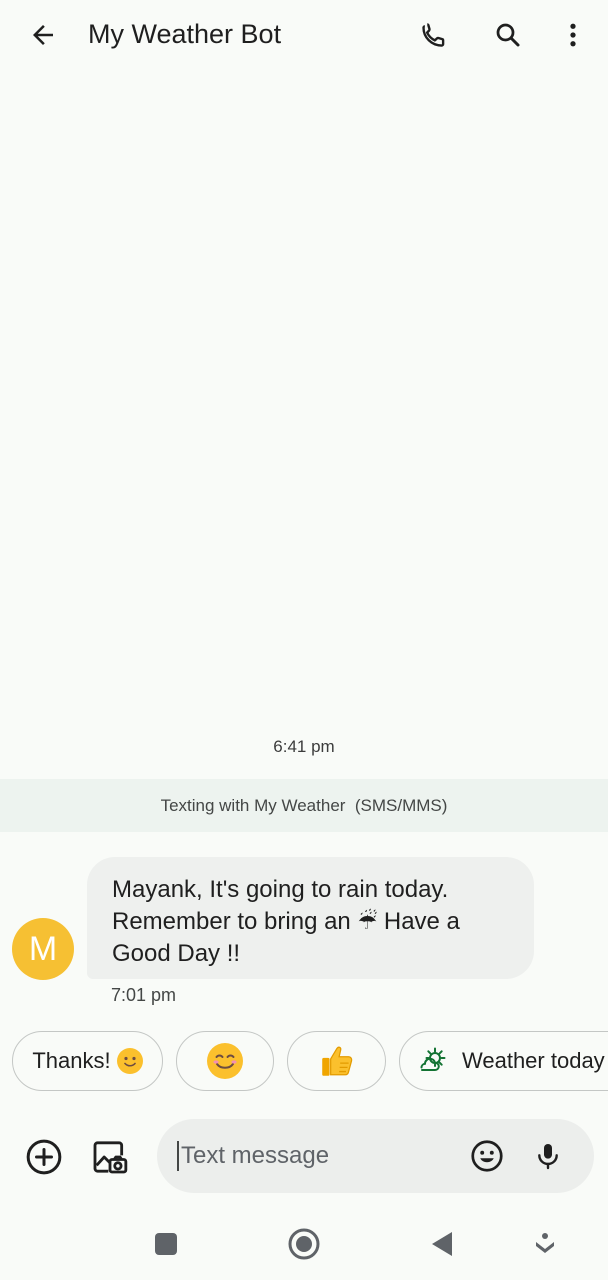 This screenshot has height=1280, width=608. What do you see at coordinates (487, 1156) in the screenshot?
I see `emoji-icon` at bounding box center [487, 1156].